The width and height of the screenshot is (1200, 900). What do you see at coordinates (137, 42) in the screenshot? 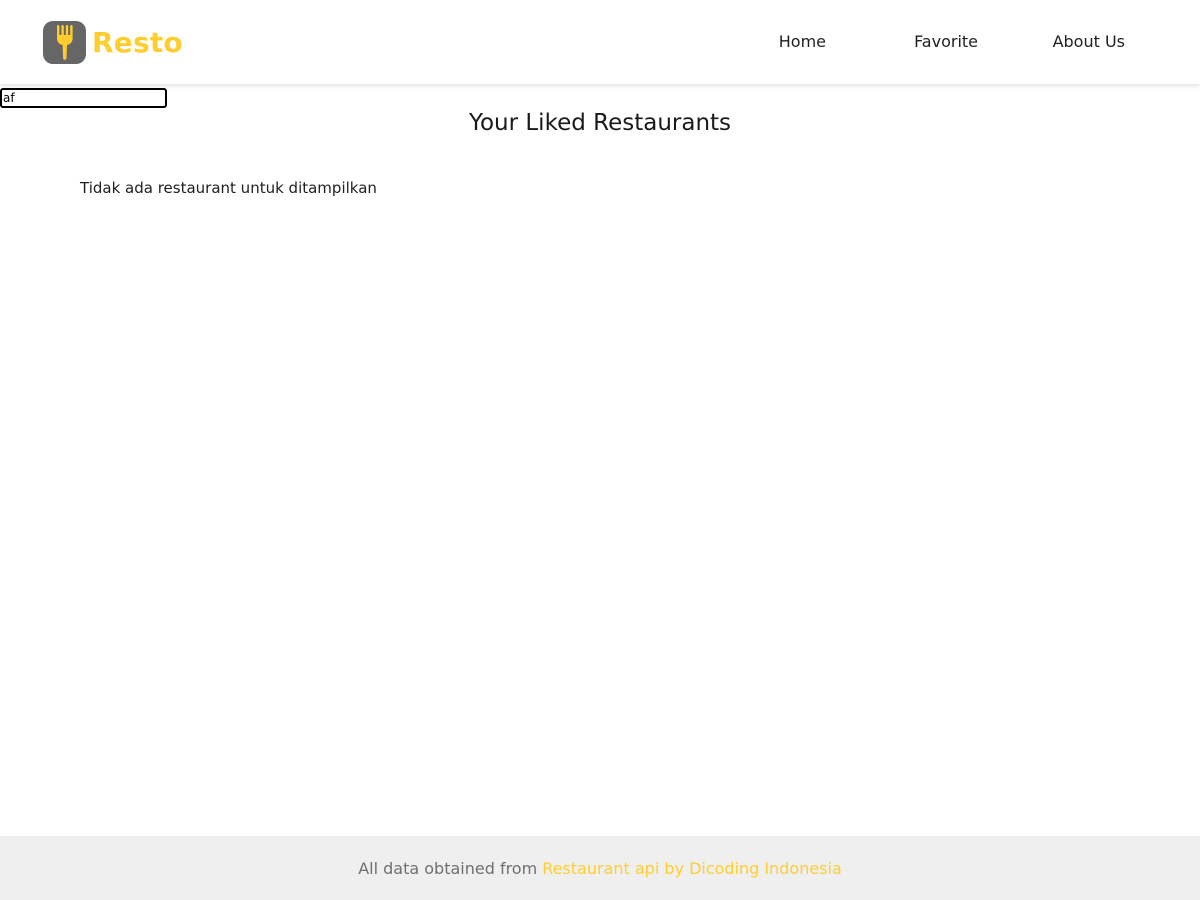
I see `brand-name: Resto` at bounding box center [137, 42].